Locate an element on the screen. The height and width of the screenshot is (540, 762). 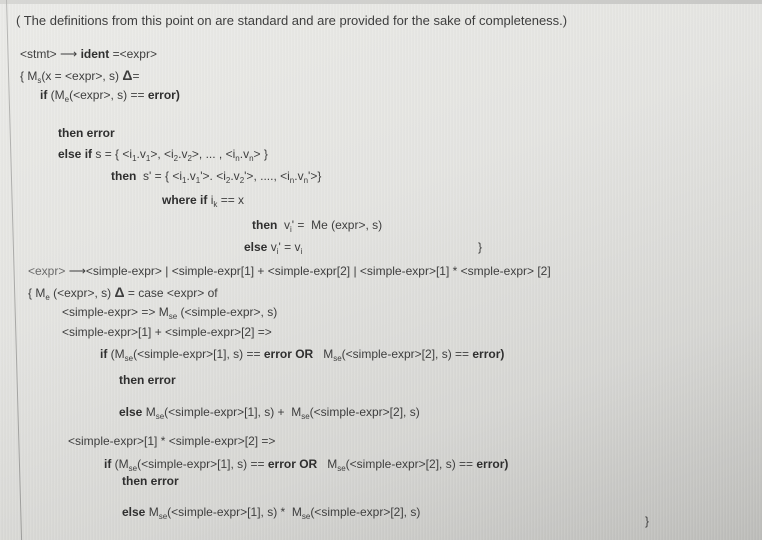
text: <simple-expr> => M is located at coordinates (115, 312).